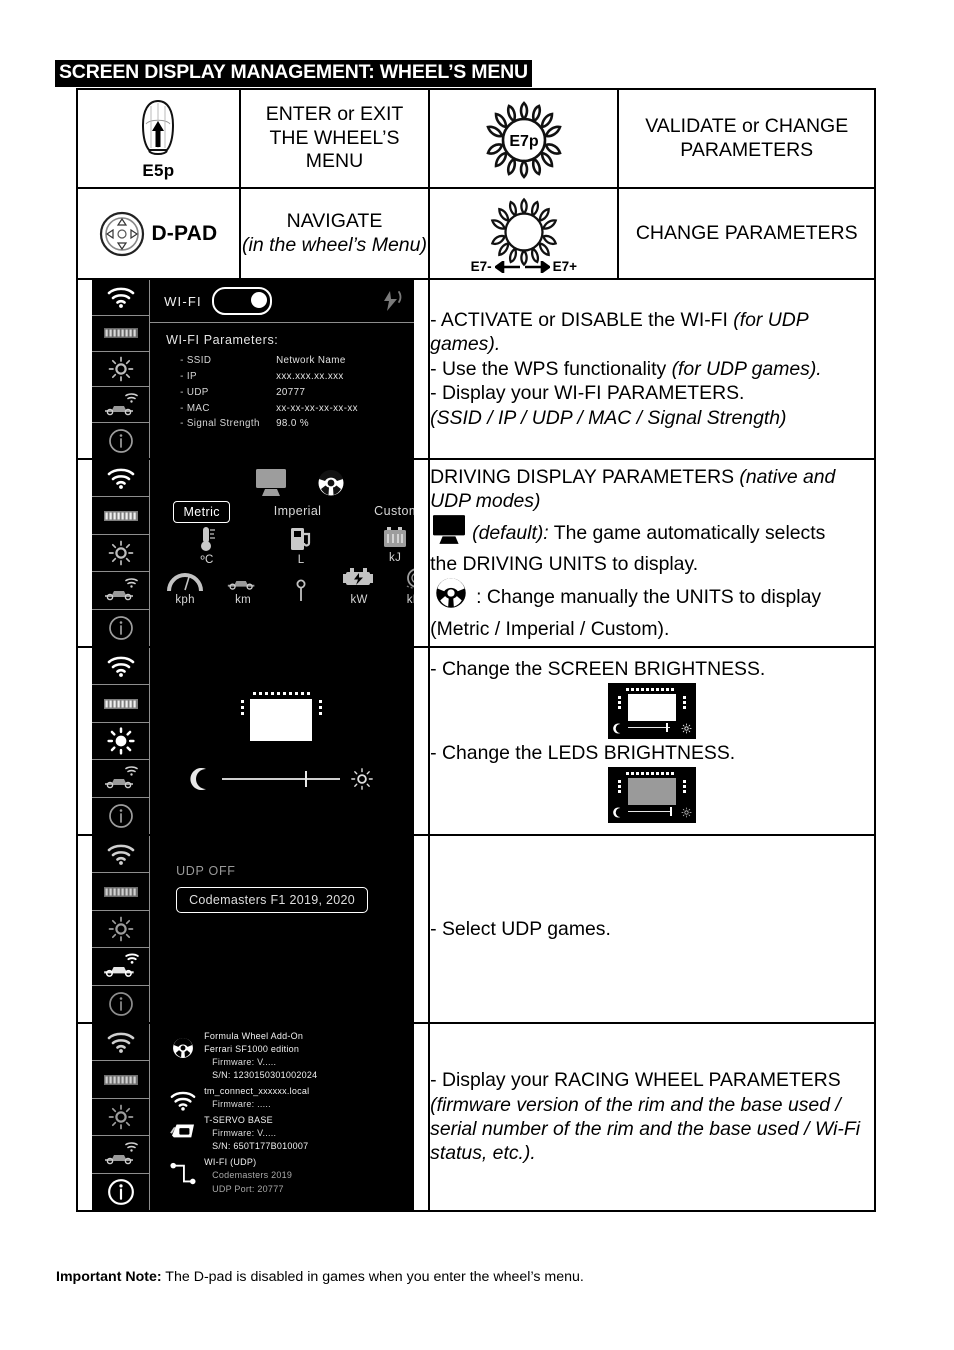 The image size is (954, 1350). What do you see at coordinates (587, 393) in the screenshot?
I see `wifi-desc-line4: - Display your WI-FI PARAMETERS.` at bounding box center [587, 393].